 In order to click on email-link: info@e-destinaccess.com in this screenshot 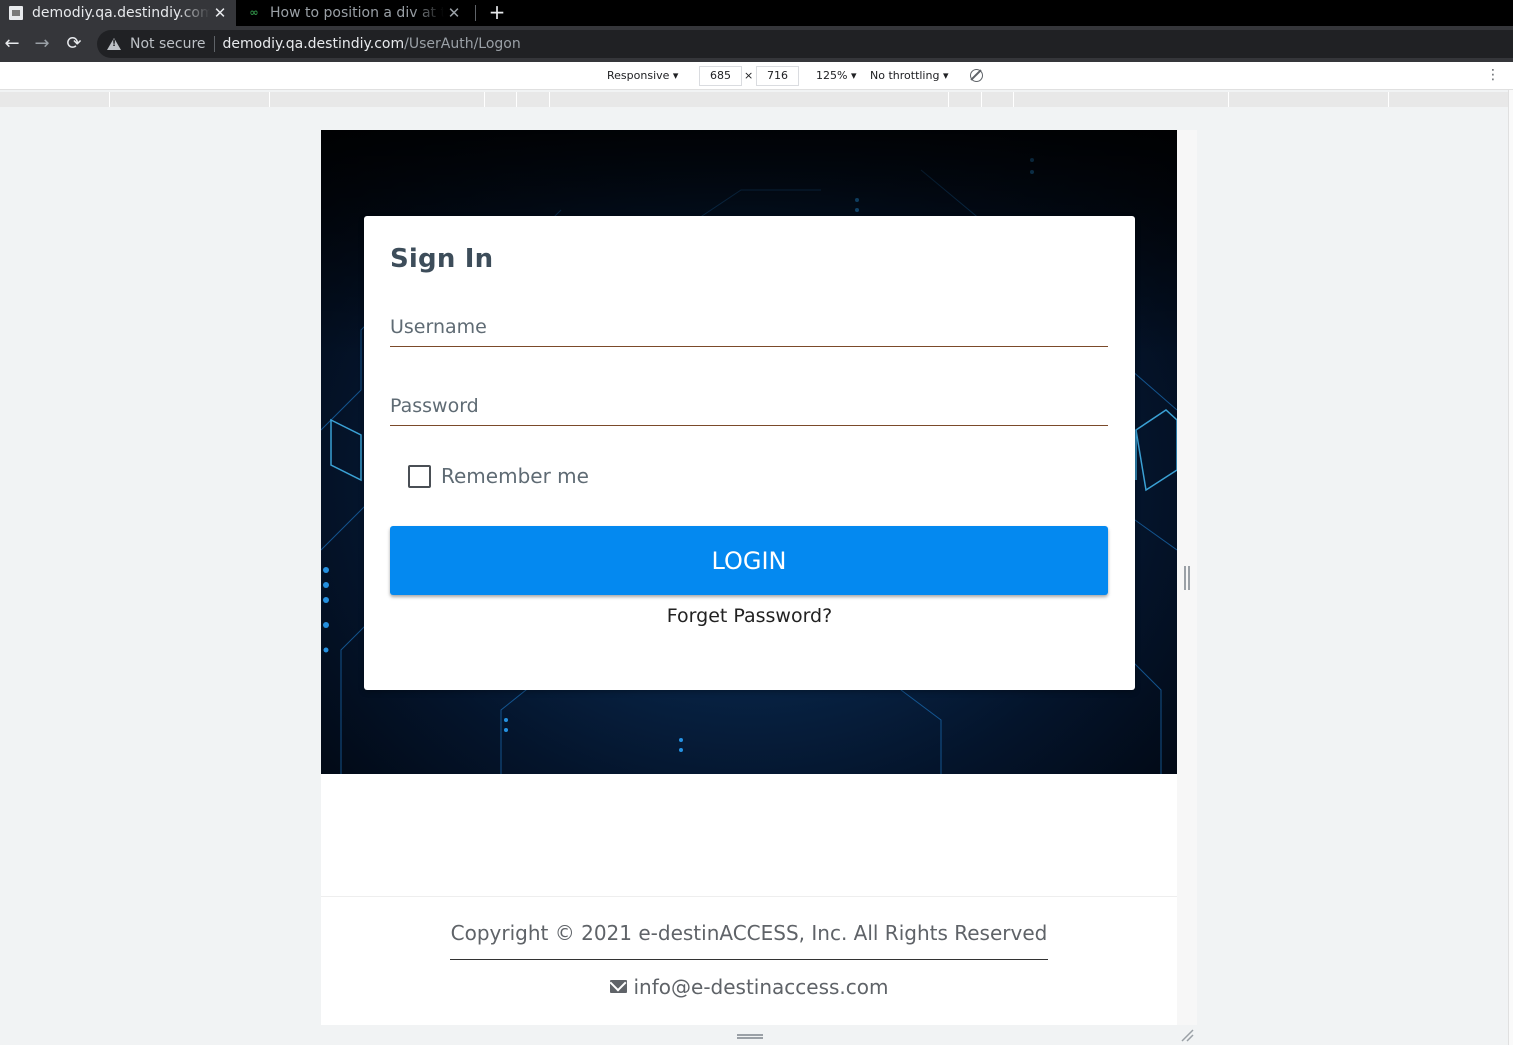, I will do `click(761, 987)`.